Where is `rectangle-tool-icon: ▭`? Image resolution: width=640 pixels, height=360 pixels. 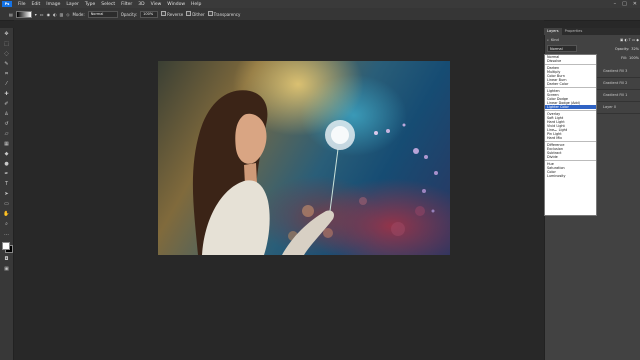
rectangle-tool-icon: ▭ is located at coordinates (6, 204).